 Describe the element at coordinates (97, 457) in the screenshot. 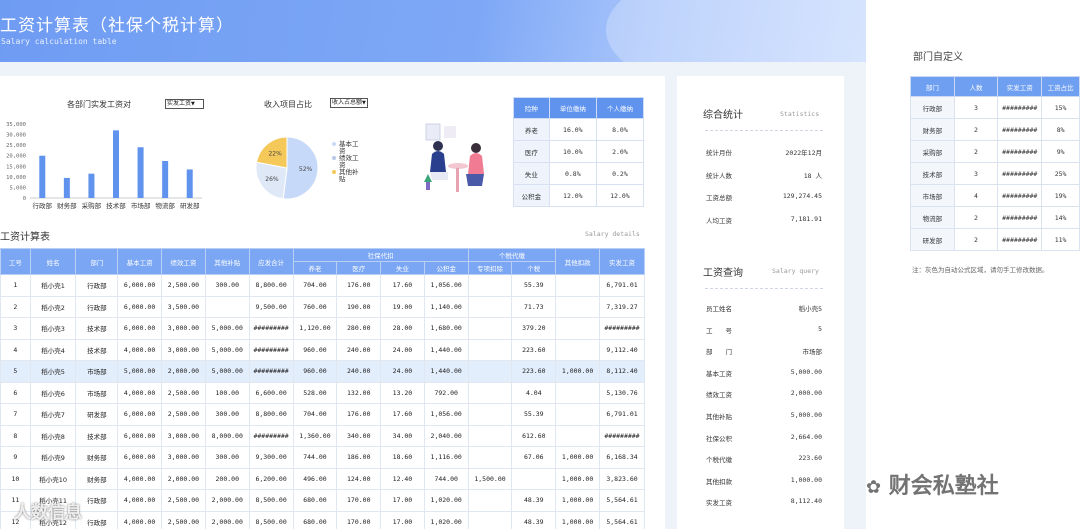

I see `table-cell: 财务部` at that location.